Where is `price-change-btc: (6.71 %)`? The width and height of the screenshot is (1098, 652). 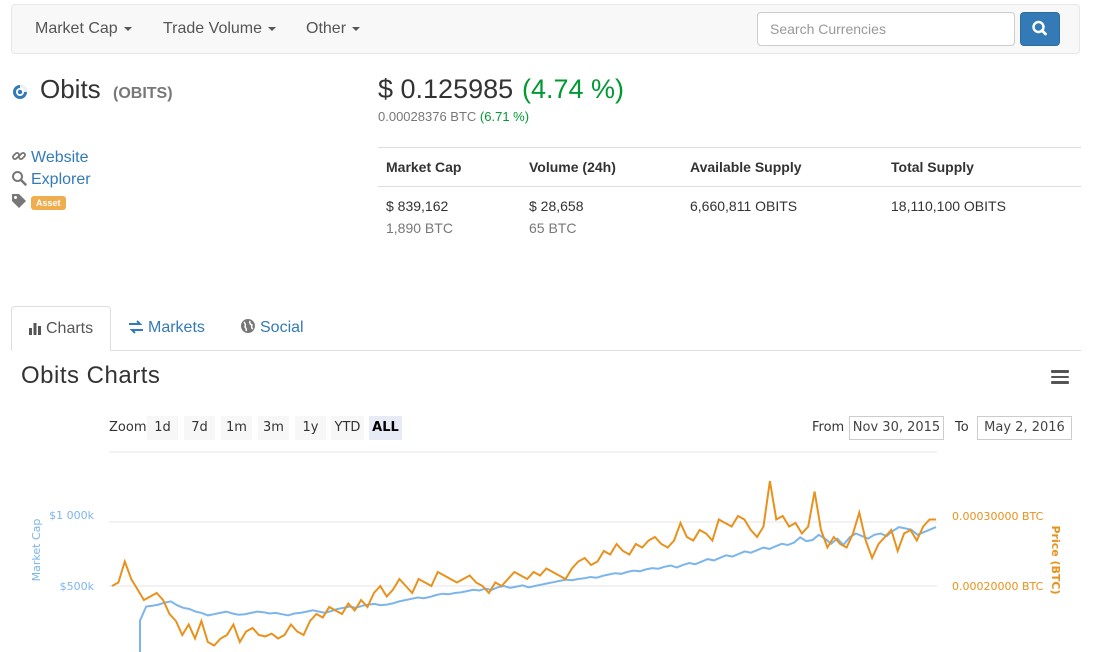
price-change-btc: (6.71 %) is located at coordinates (504, 116).